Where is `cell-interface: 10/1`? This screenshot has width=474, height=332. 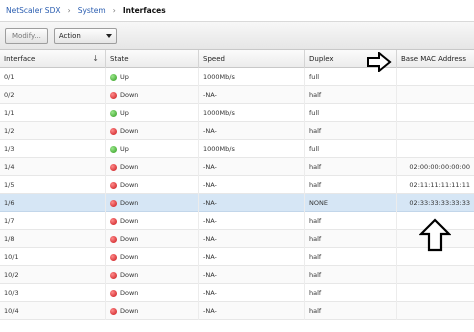 cell-interface: 10/1 is located at coordinates (53, 257).